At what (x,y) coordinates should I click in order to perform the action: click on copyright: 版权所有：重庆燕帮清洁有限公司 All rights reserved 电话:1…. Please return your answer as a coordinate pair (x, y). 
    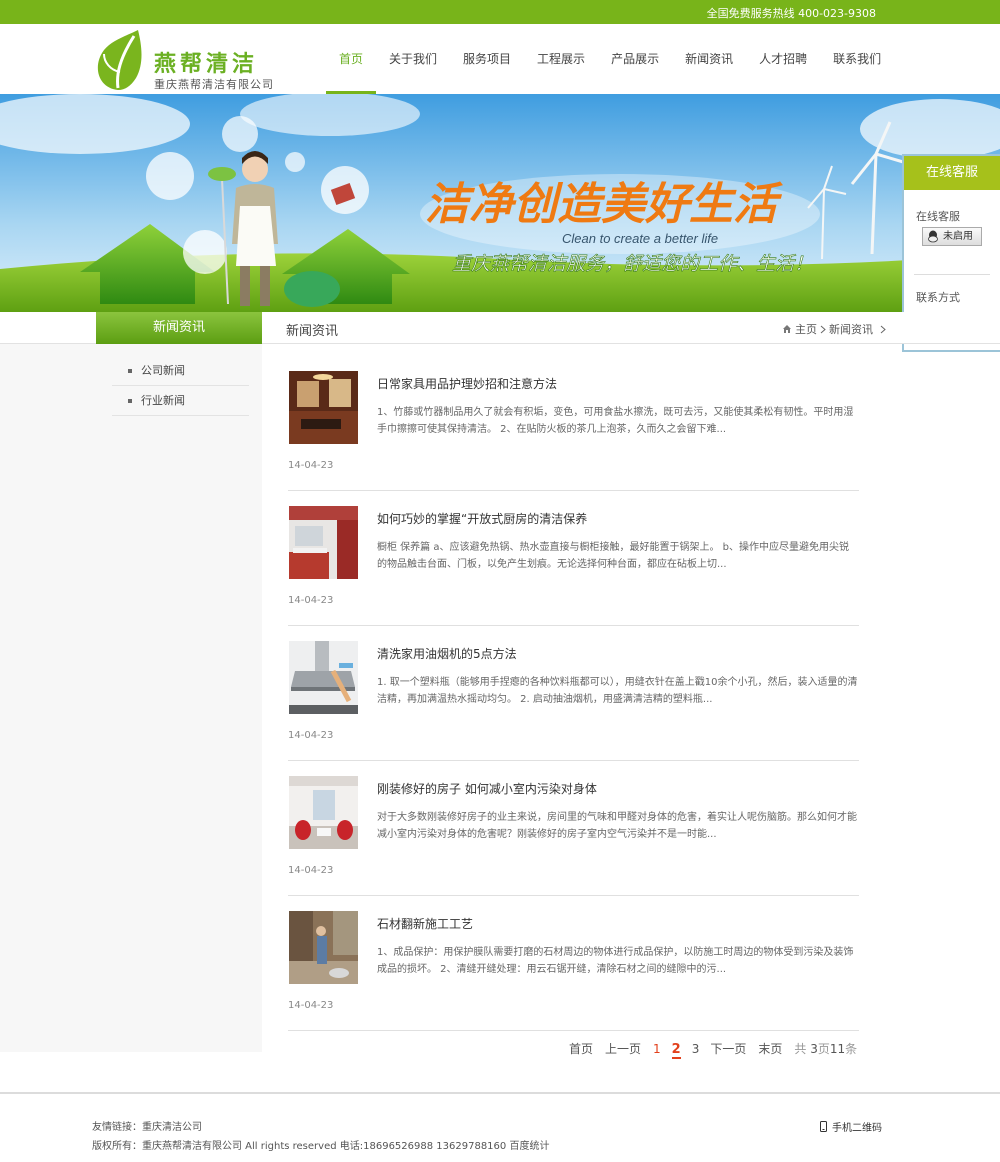
    Looking at the image, I should click on (321, 1146).